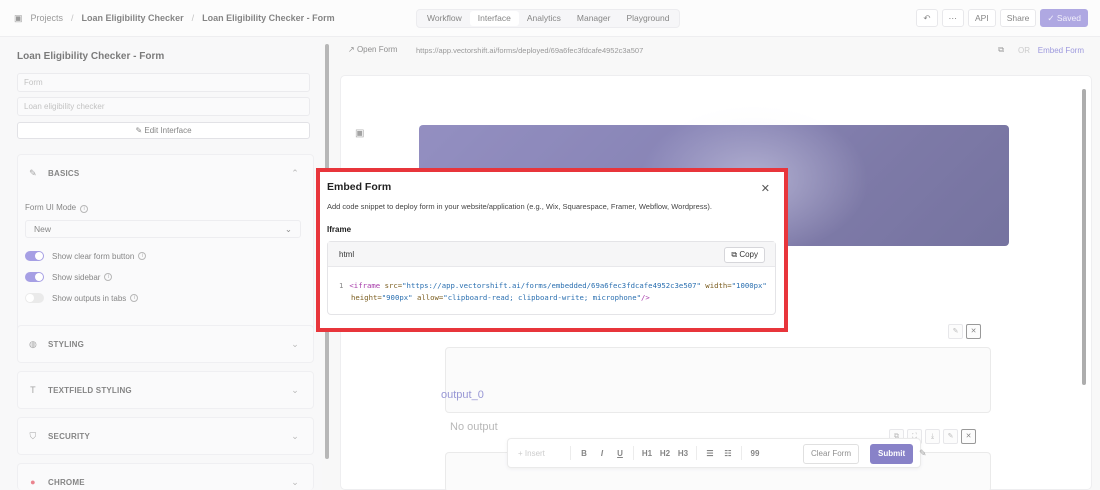 The image size is (1100, 490). What do you see at coordinates (366, 297) in the screenshot?
I see `code-height-attr: height=` at bounding box center [366, 297].